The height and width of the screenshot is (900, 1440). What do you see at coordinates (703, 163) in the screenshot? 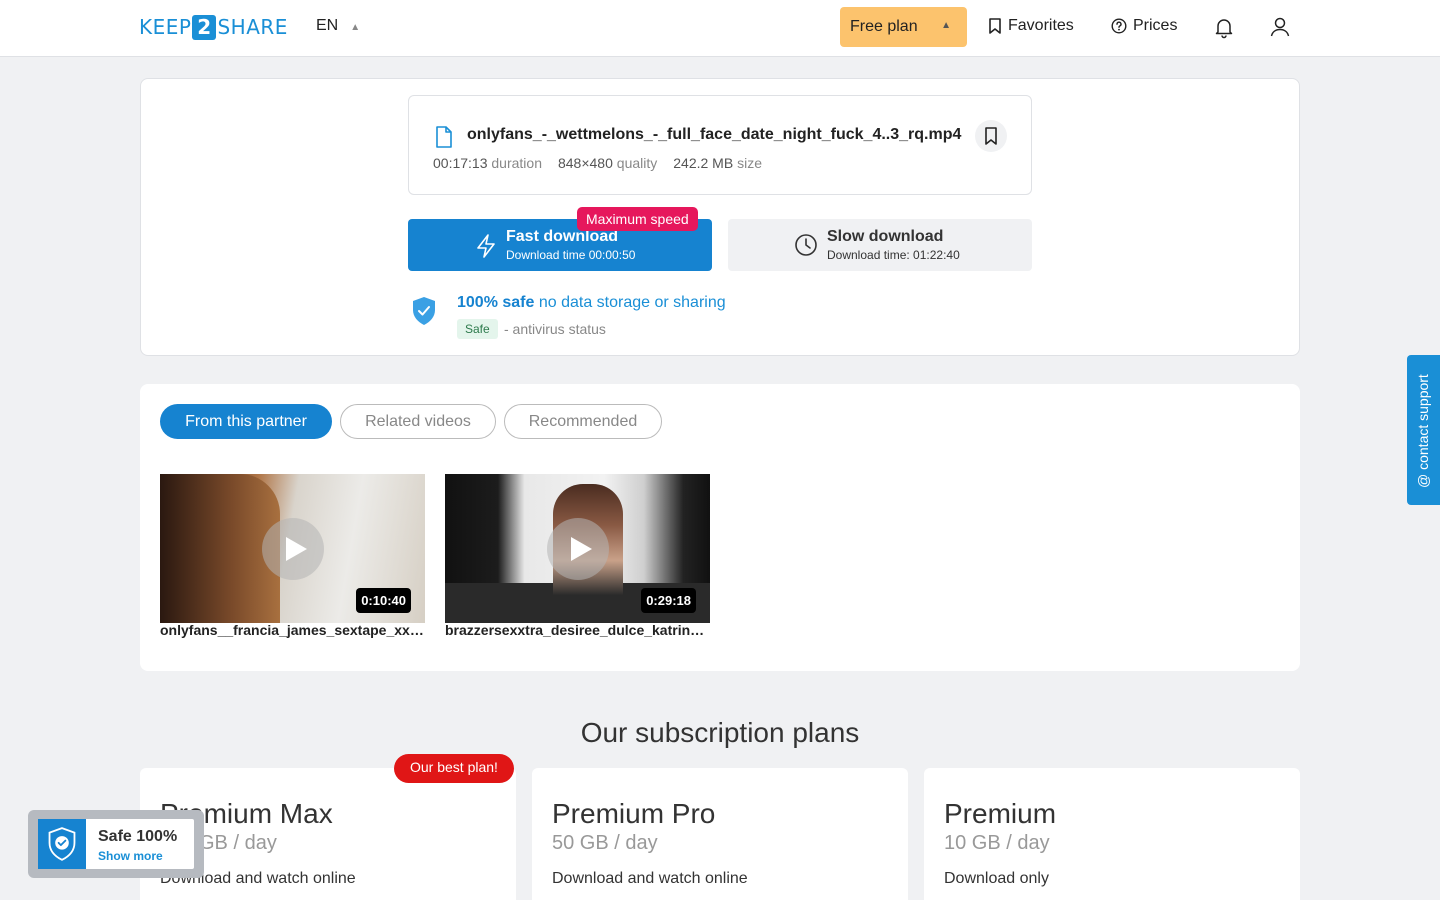
I see `size-value: 242.2 MB` at bounding box center [703, 163].